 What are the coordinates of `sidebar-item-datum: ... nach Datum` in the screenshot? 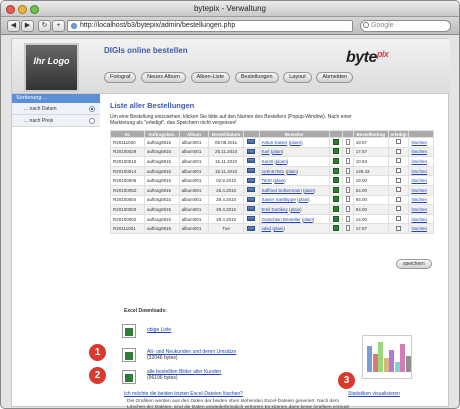 It's located at (56, 109).